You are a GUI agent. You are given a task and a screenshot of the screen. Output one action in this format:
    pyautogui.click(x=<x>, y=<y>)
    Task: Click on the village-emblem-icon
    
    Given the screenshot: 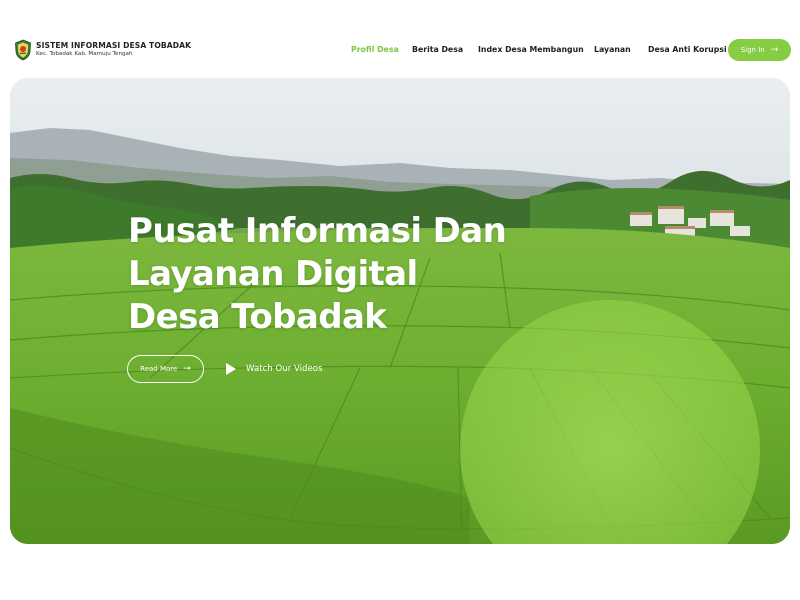 What is the action you would take?
    pyautogui.click(x=23, y=50)
    